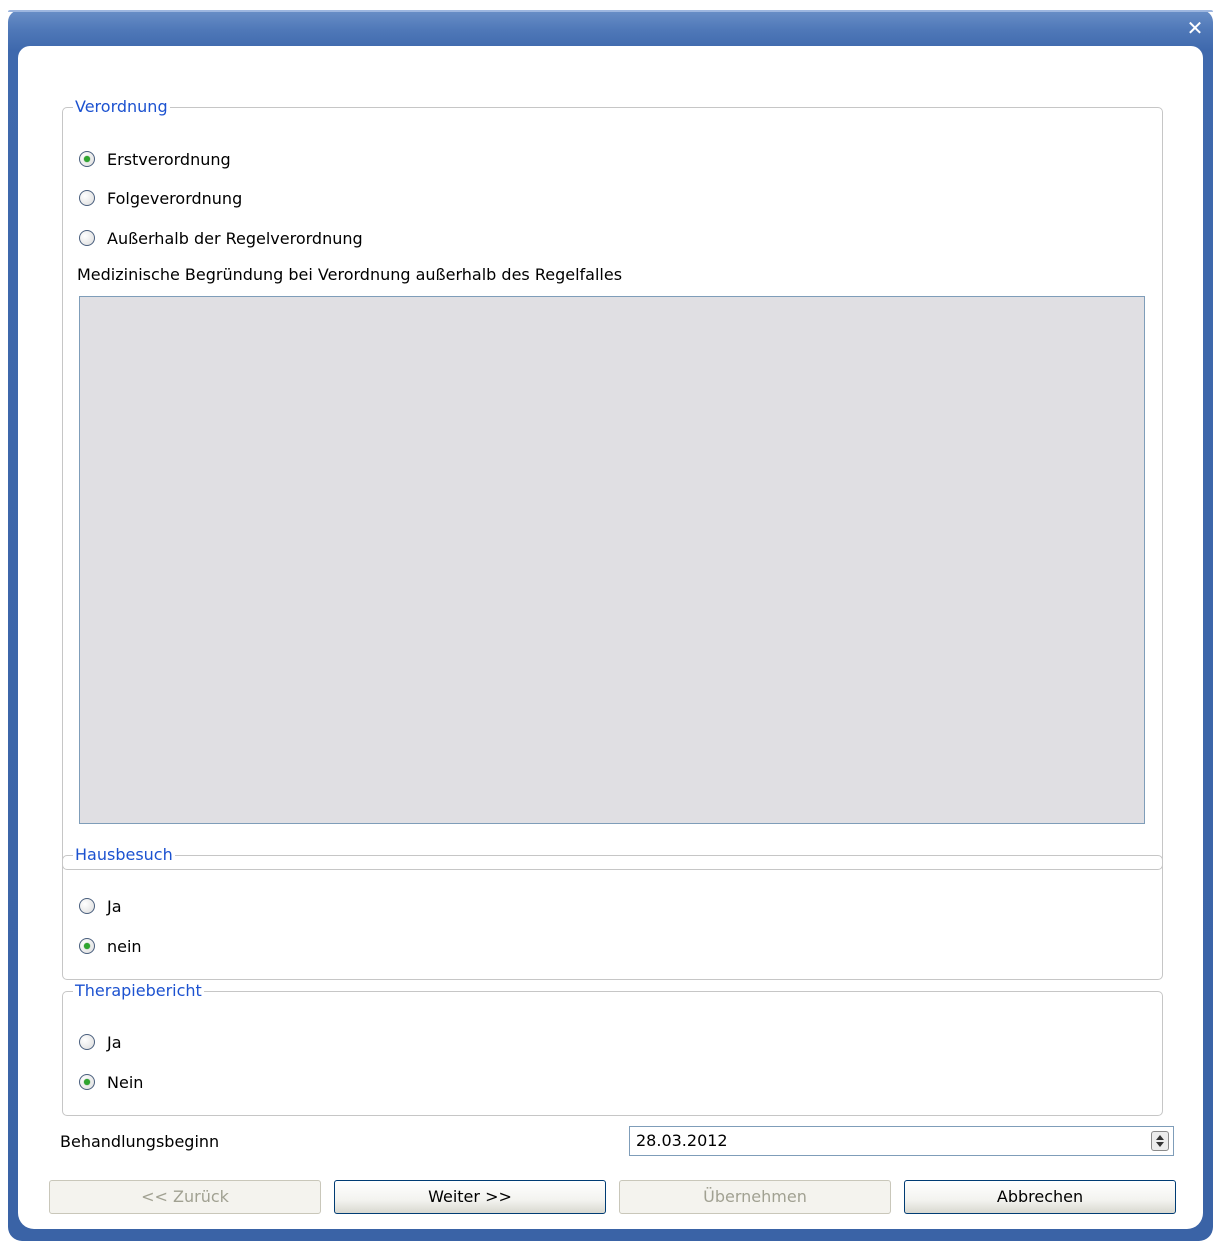 The height and width of the screenshot is (1241, 1213). I want to click on radio-hausbesuch-nein: nein, so click(110, 946).